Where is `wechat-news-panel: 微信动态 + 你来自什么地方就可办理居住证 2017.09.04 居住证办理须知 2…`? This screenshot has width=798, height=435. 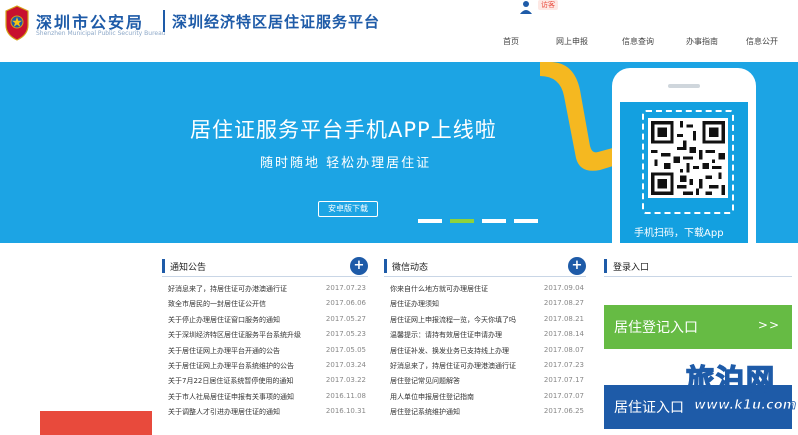
wechat-news-panel: 微信动态 + 你来自什么地方就可办理居住证 2017.09.04 居住证办理须知 2… is located at coordinates (485, 345).